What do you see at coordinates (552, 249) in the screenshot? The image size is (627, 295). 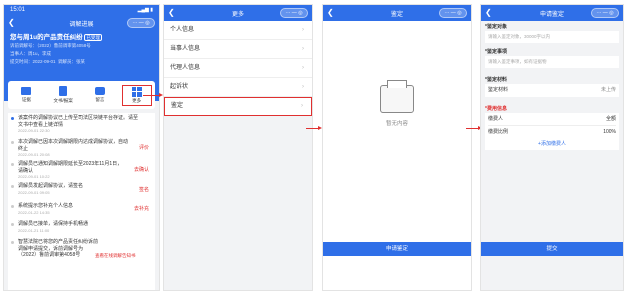 I see `submit-button: 提交` at bounding box center [552, 249].